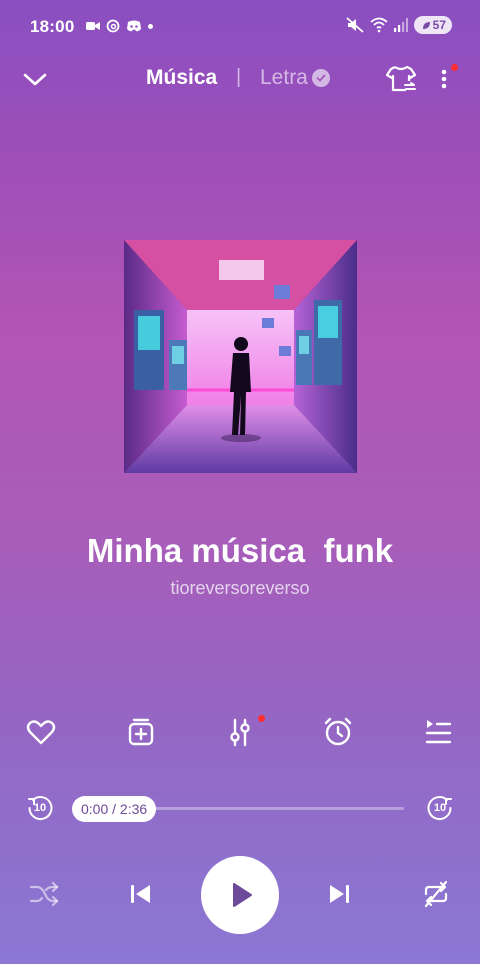 Image resolution: width=480 pixels, height=964 pixels. I want to click on progress-row: 10 0:00 / 2:36 10, so click(240, 808).